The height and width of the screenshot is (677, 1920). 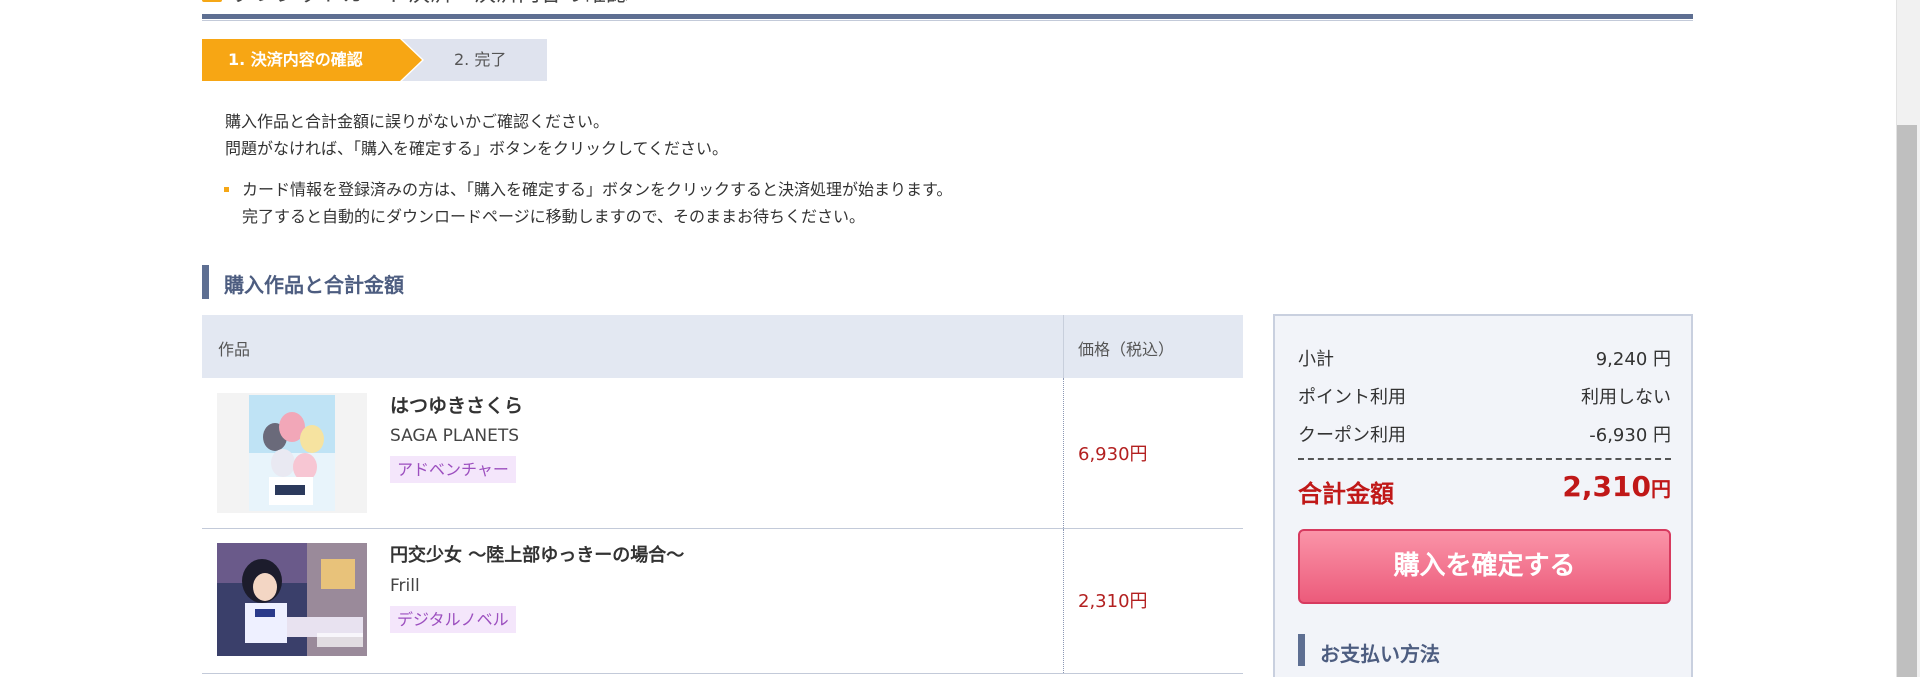 I want to click on page-heading-text: クレジットカード決済・決済内容の確認, so click(x=430, y=4).